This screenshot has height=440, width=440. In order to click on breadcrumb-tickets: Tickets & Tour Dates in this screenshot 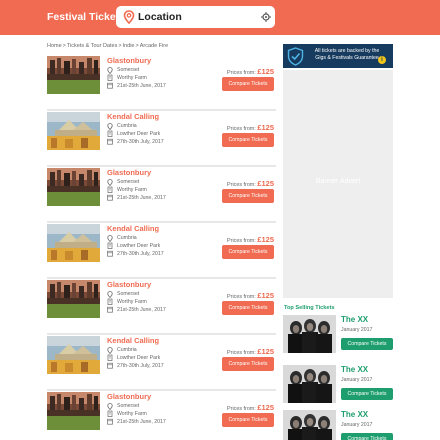, I will do `click(92, 46)`.